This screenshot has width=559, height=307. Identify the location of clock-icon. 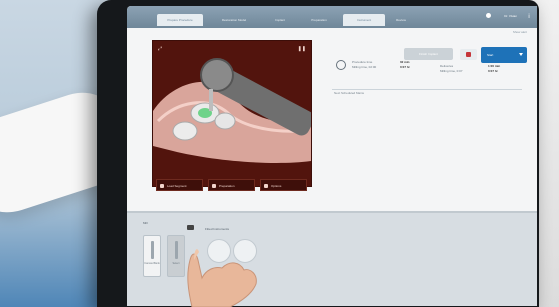
(341, 65).